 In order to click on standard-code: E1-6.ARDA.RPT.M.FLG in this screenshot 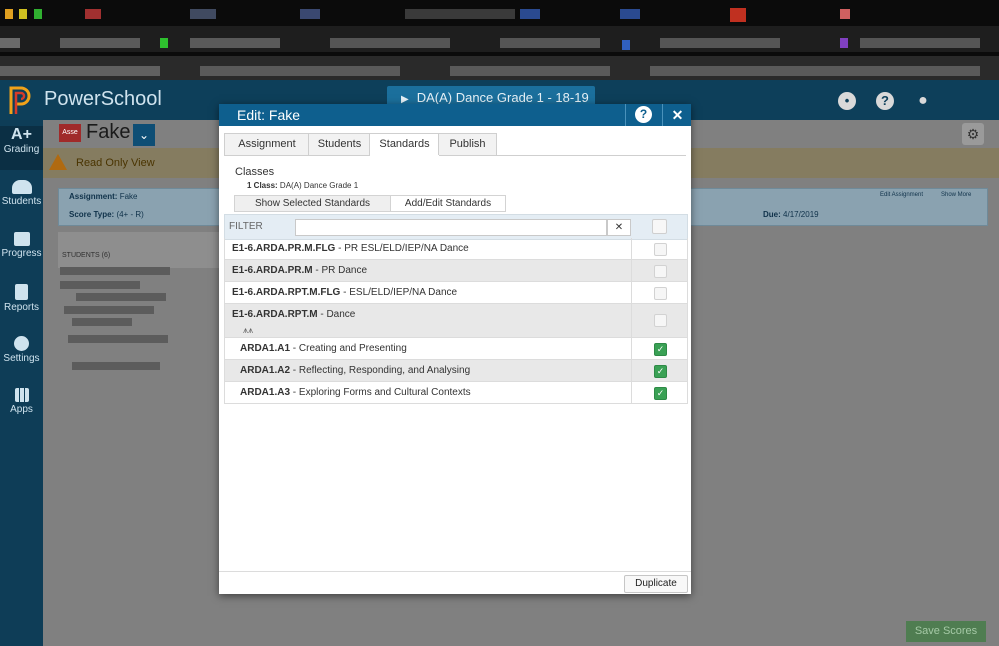, I will do `click(286, 292)`.